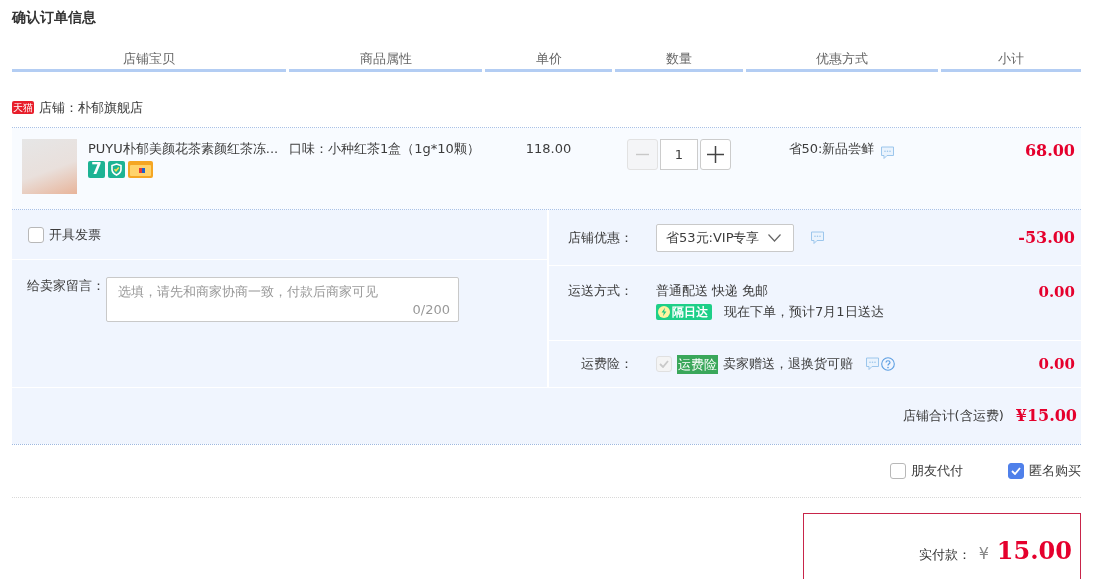  What do you see at coordinates (548, 148) in the screenshot?
I see `unit-price: 118.00` at bounding box center [548, 148].